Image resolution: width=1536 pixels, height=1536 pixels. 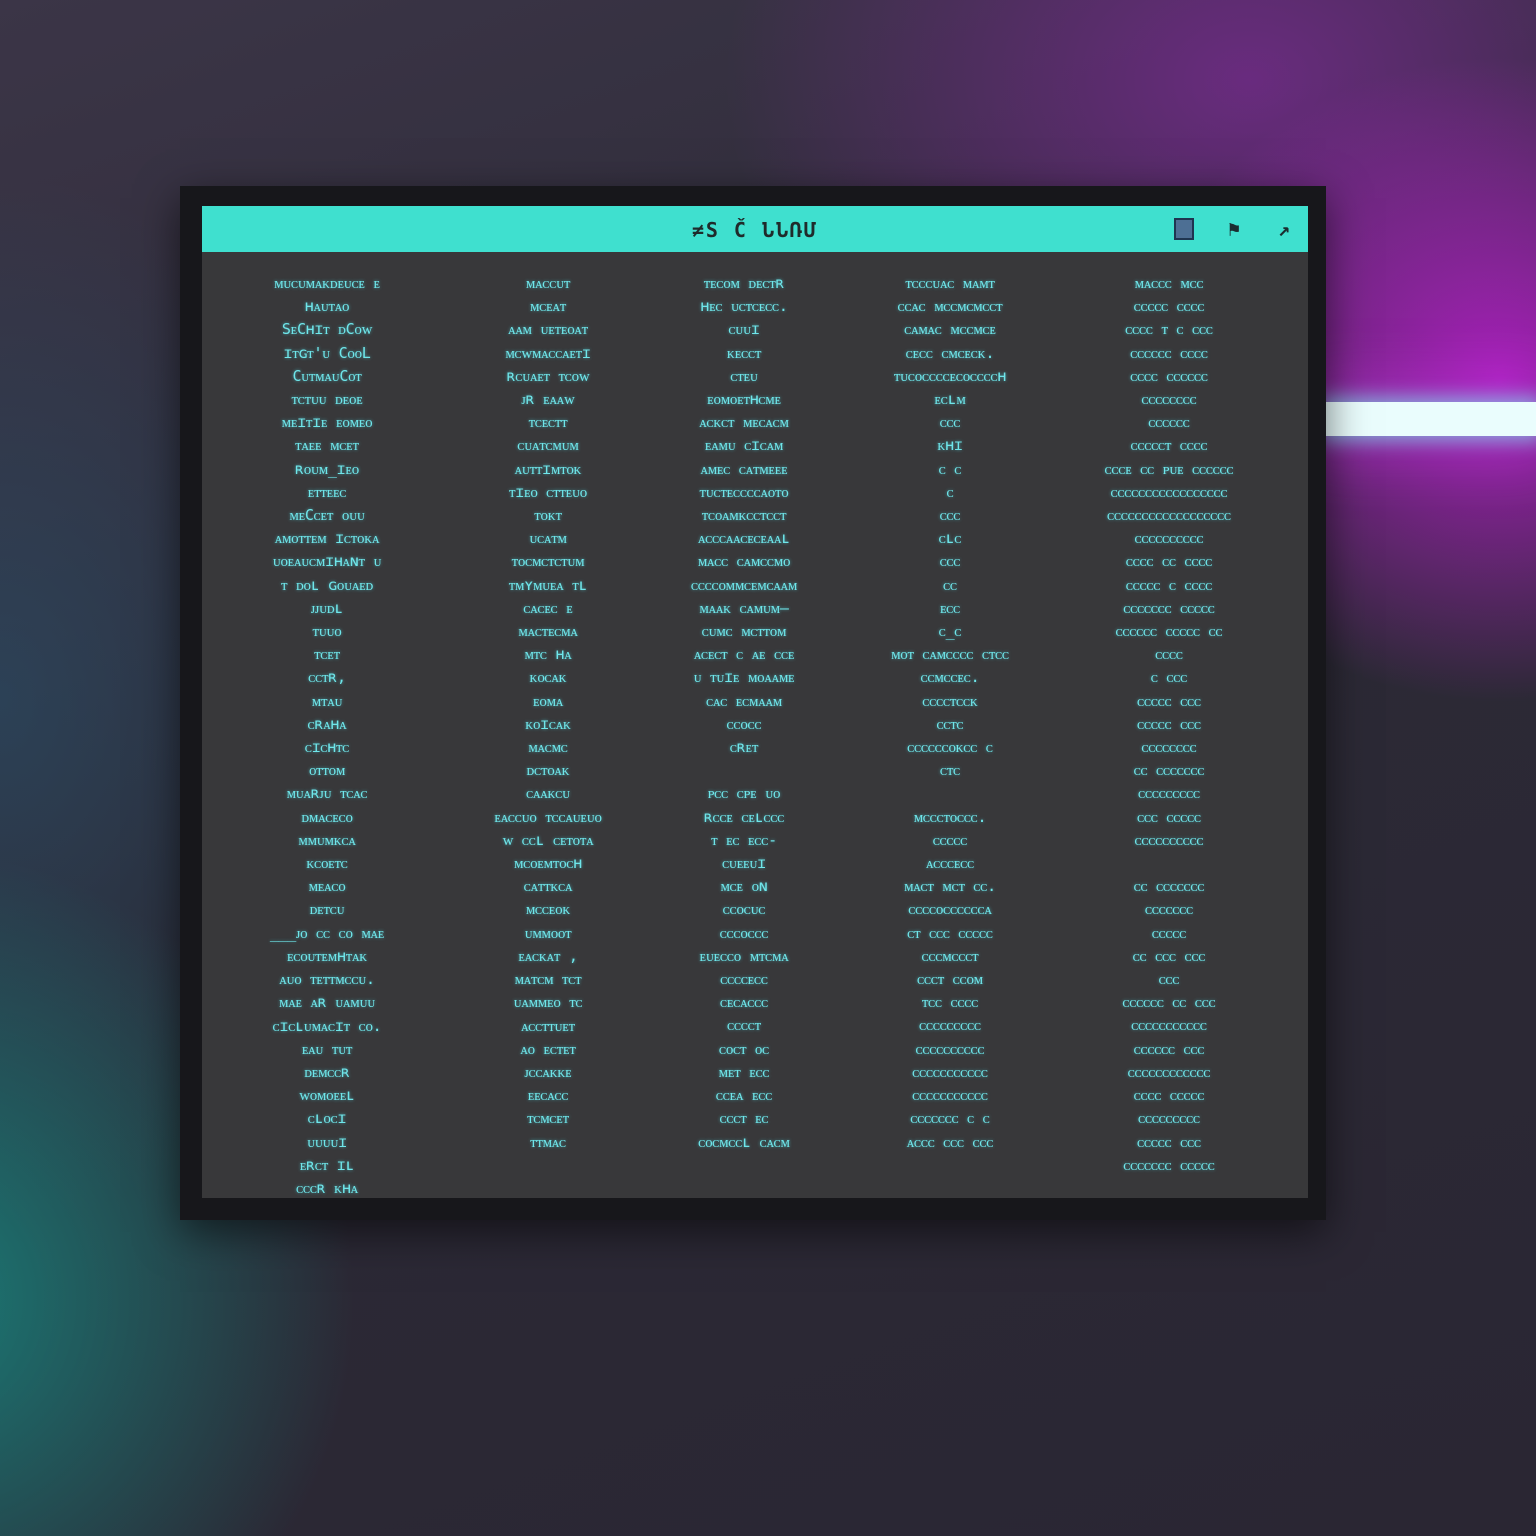 What do you see at coordinates (1169, 375) in the screenshot?
I see `column-text-line: ᴄᴄᴄᴄ ᴄᴄᴄᴄᴄᴄ` at bounding box center [1169, 375].